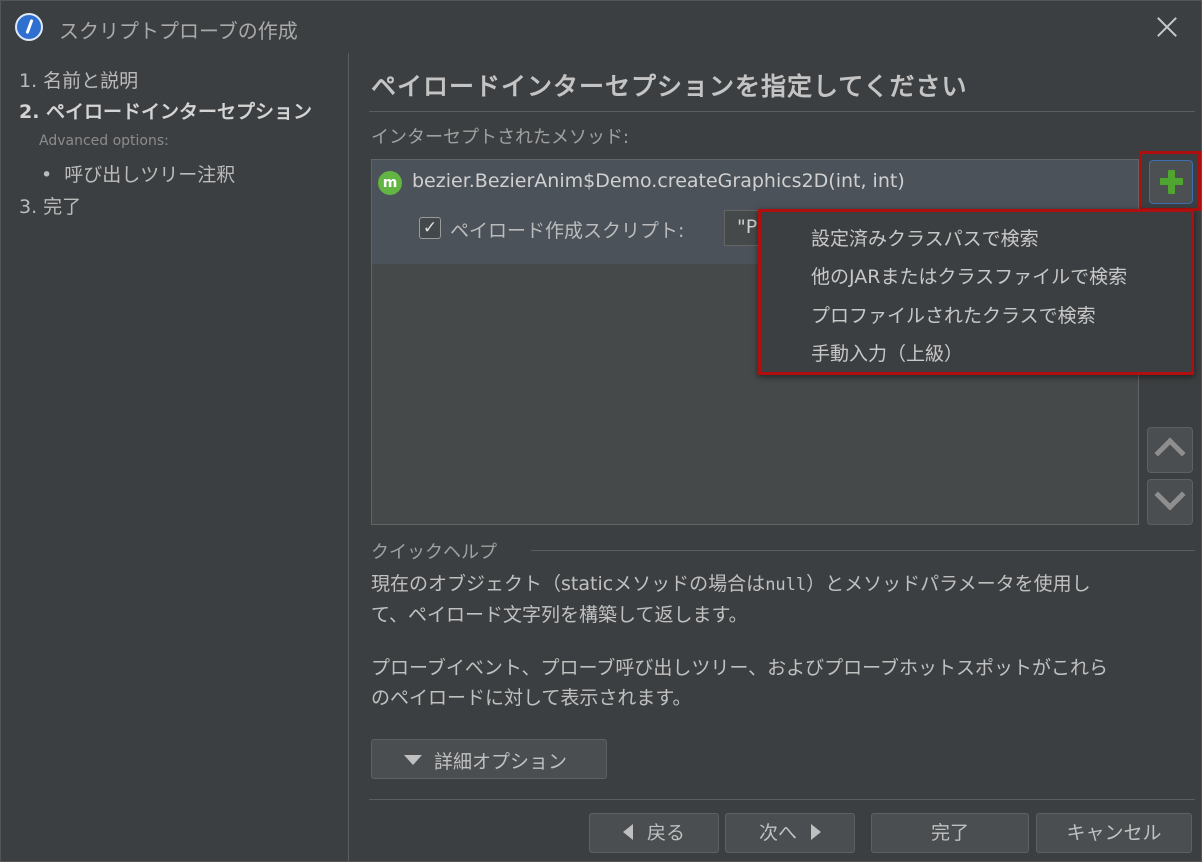  What do you see at coordinates (1167, 27) in the screenshot?
I see `close-icon` at bounding box center [1167, 27].